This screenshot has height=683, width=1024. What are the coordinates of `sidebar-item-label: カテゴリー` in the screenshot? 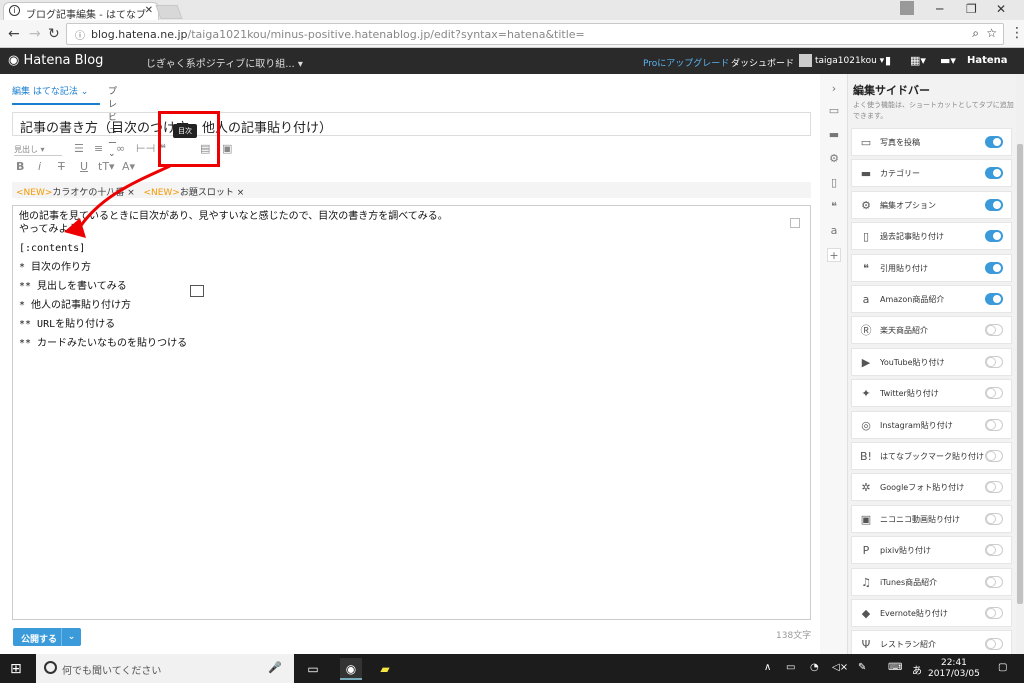 It's located at (900, 174).